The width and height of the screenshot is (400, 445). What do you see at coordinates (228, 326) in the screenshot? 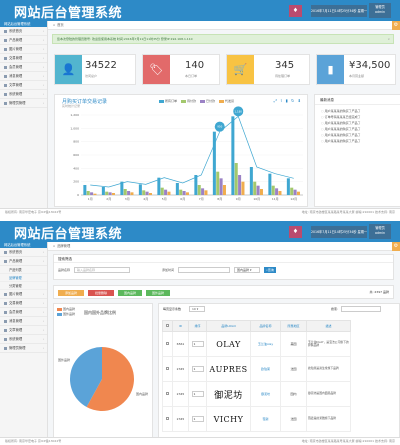
I see `column-header: 品牌LOGO` at bounding box center [228, 326].